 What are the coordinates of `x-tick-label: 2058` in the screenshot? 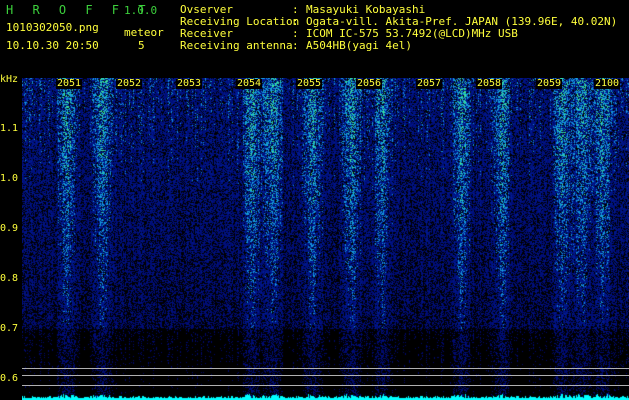 It's located at (489, 83).